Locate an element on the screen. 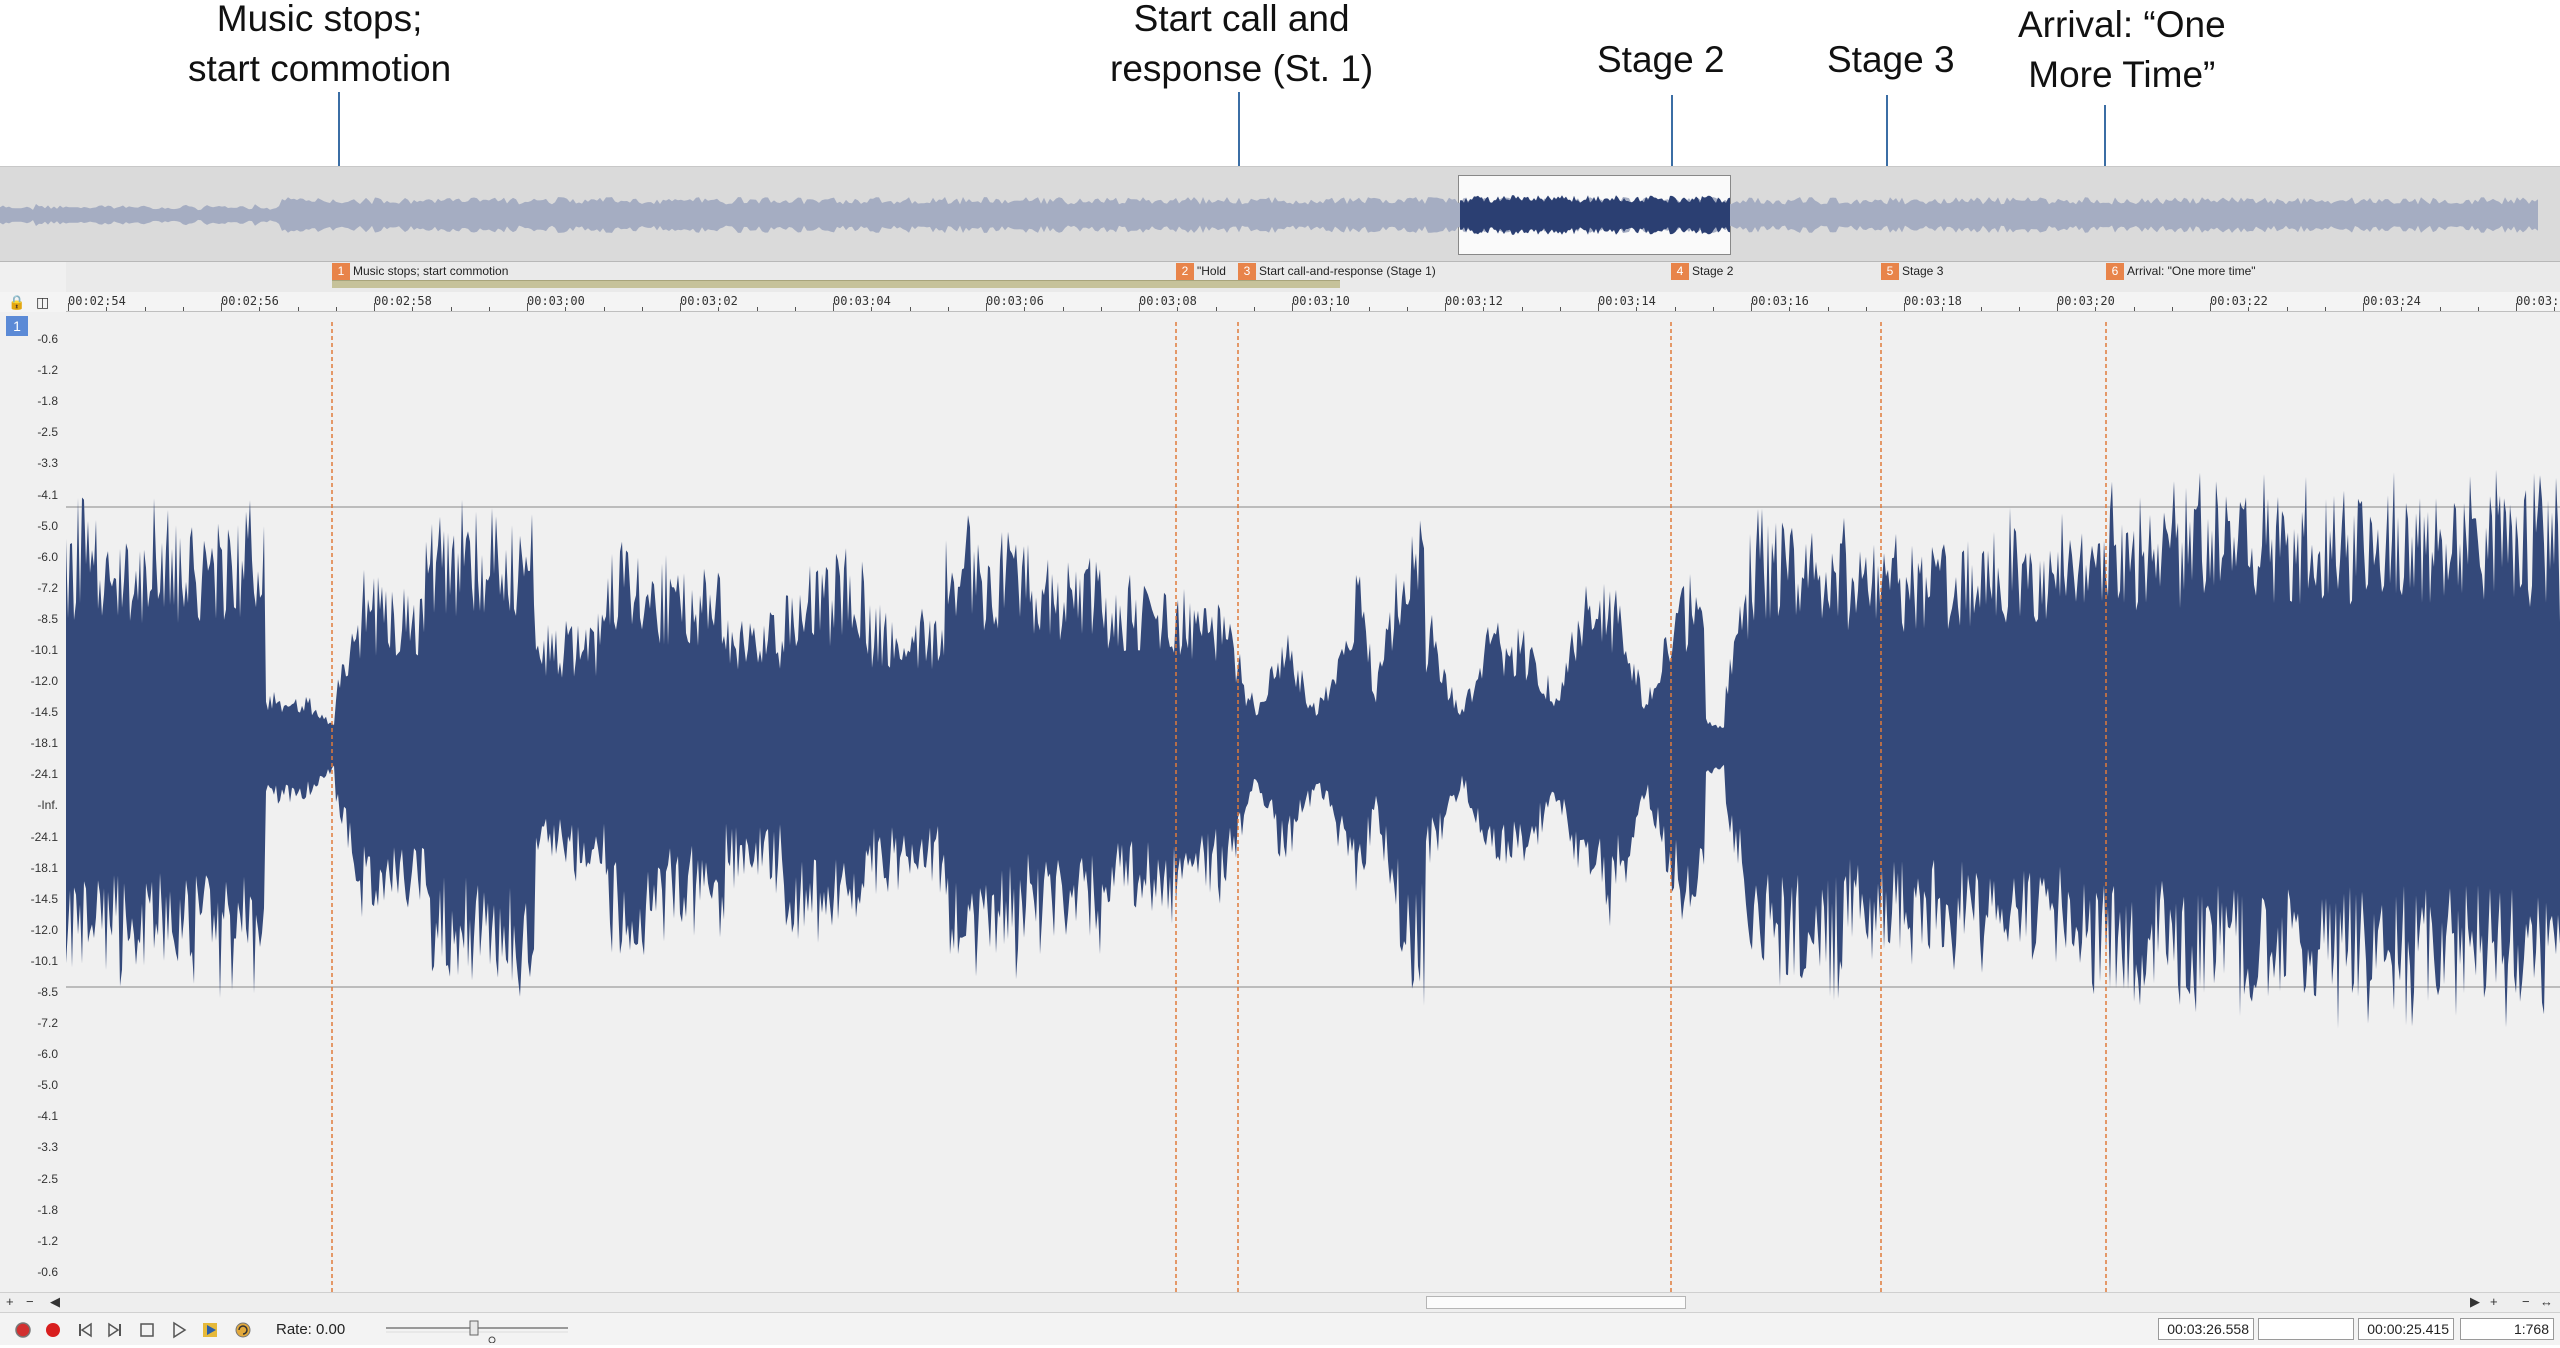 The width and height of the screenshot is (2560, 1348). marker-4: 4 Stage 2 is located at coordinates (1702, 271).